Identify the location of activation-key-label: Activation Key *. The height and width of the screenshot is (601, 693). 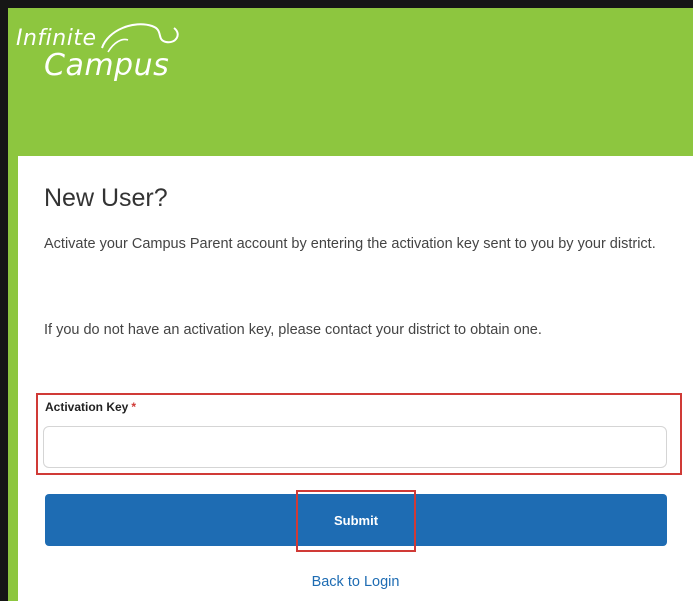
(90, 407).